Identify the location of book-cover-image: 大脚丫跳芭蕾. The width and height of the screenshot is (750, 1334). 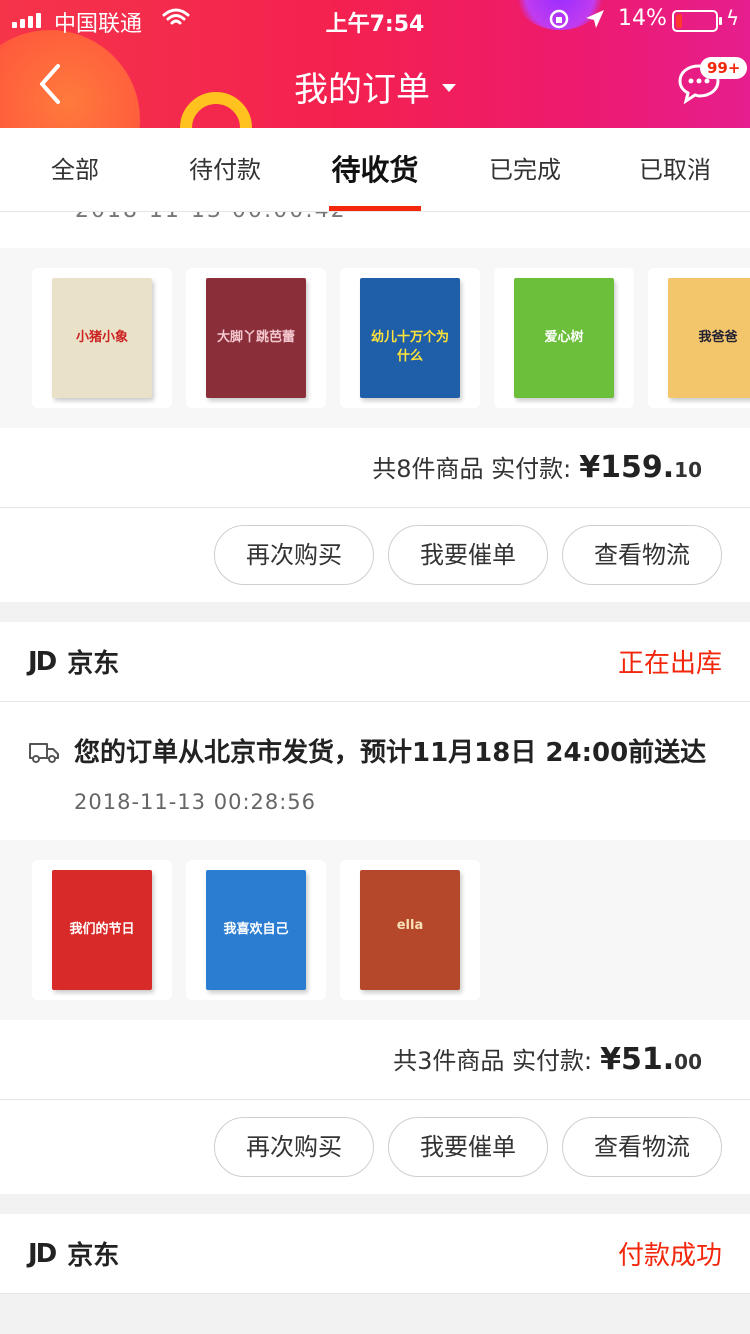
(256, 338).